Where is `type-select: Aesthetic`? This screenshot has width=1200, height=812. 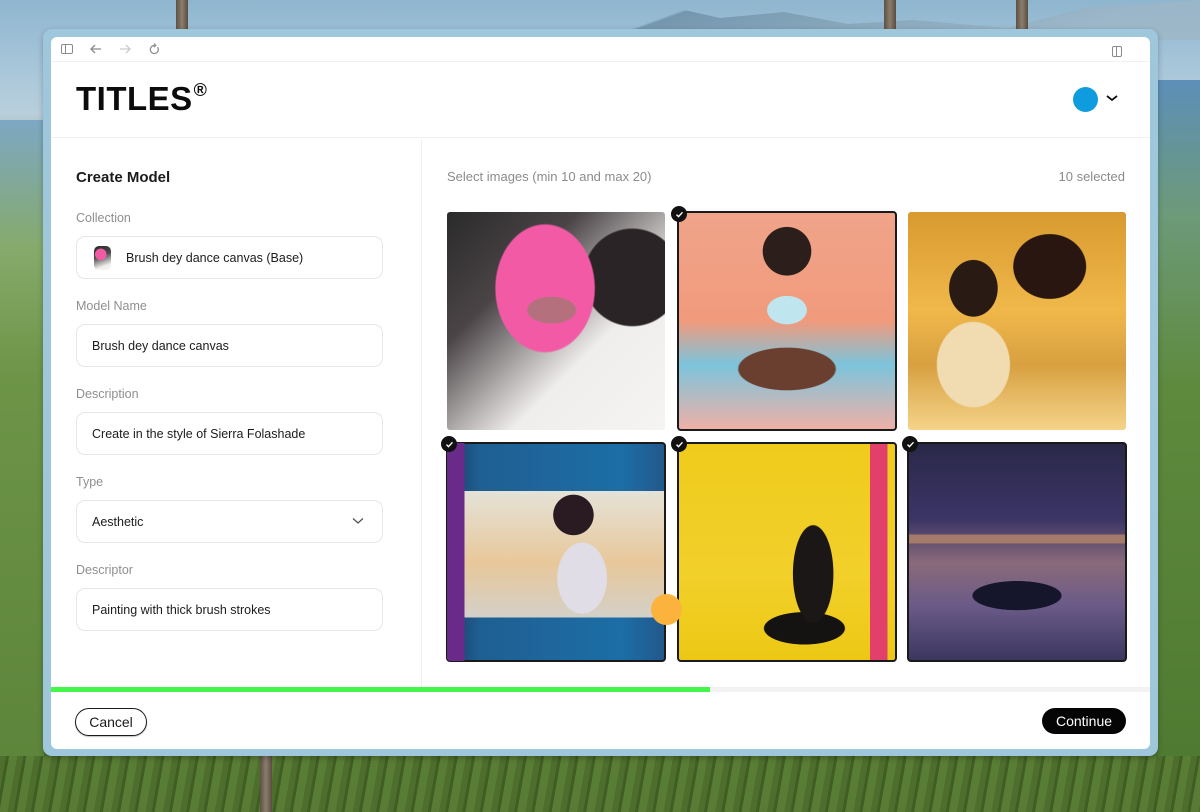 type-select: Aesthetic is located at coordinates (229, 521).